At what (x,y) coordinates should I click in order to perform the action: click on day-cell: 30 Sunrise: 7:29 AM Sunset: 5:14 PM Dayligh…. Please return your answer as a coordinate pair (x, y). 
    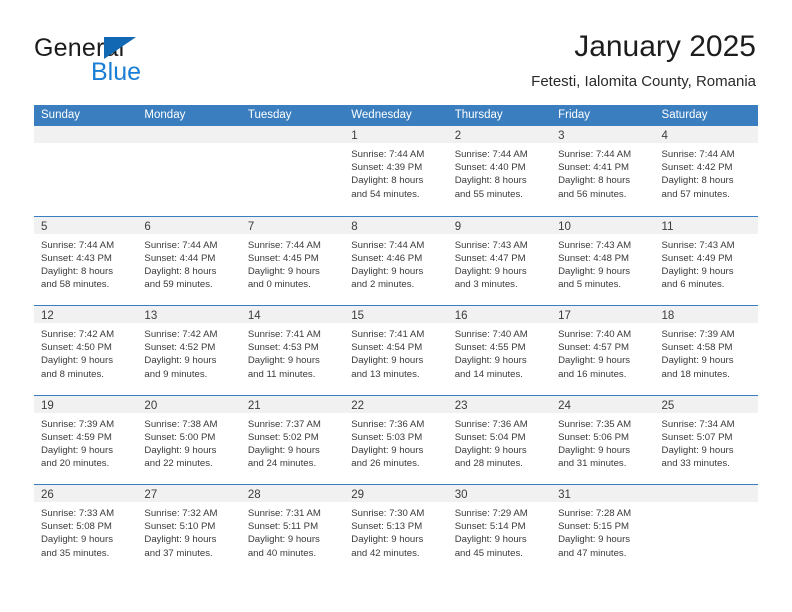
    Looking at the image, I should click on (499, 529).